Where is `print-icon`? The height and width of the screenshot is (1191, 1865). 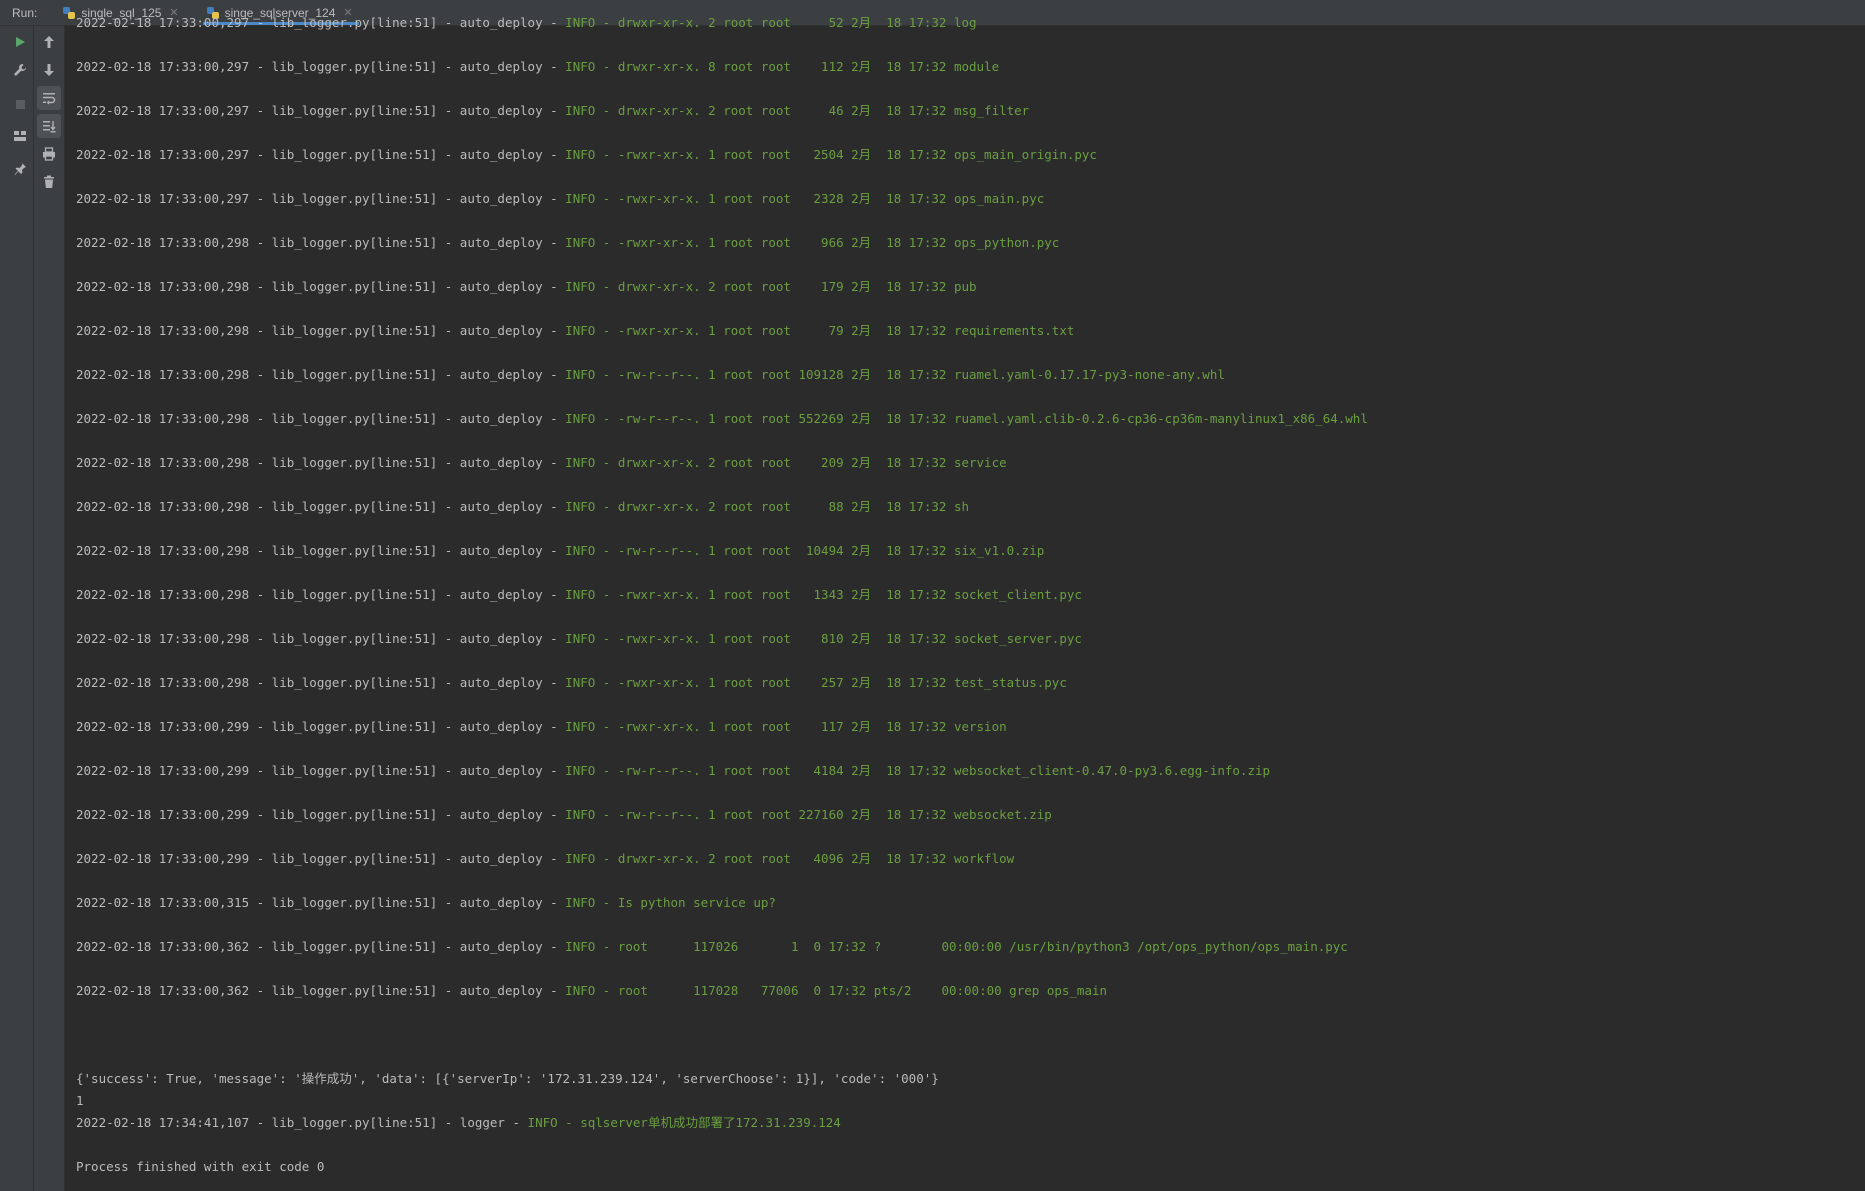
print-icon is located at coordinates (49, 154).